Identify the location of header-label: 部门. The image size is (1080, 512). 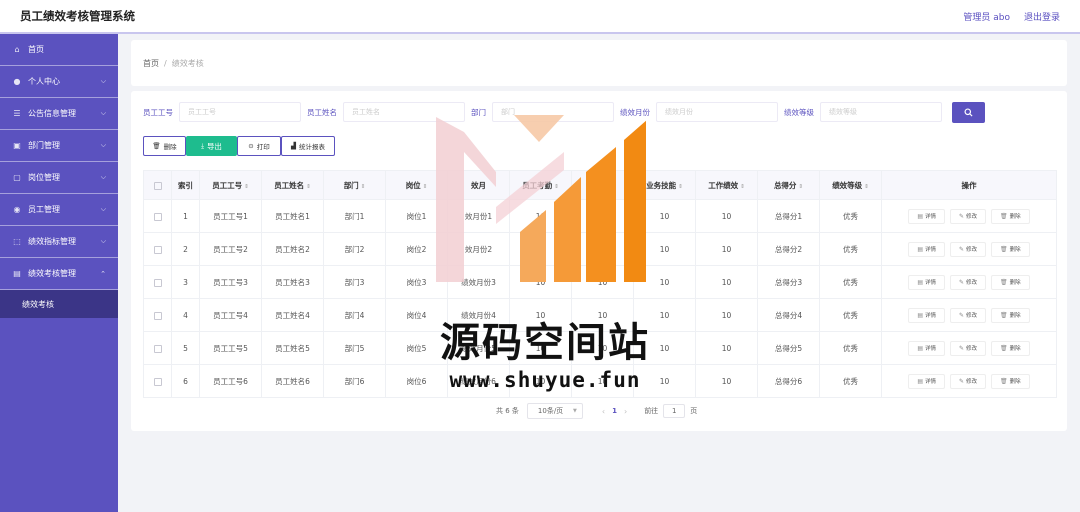
(351, 185).